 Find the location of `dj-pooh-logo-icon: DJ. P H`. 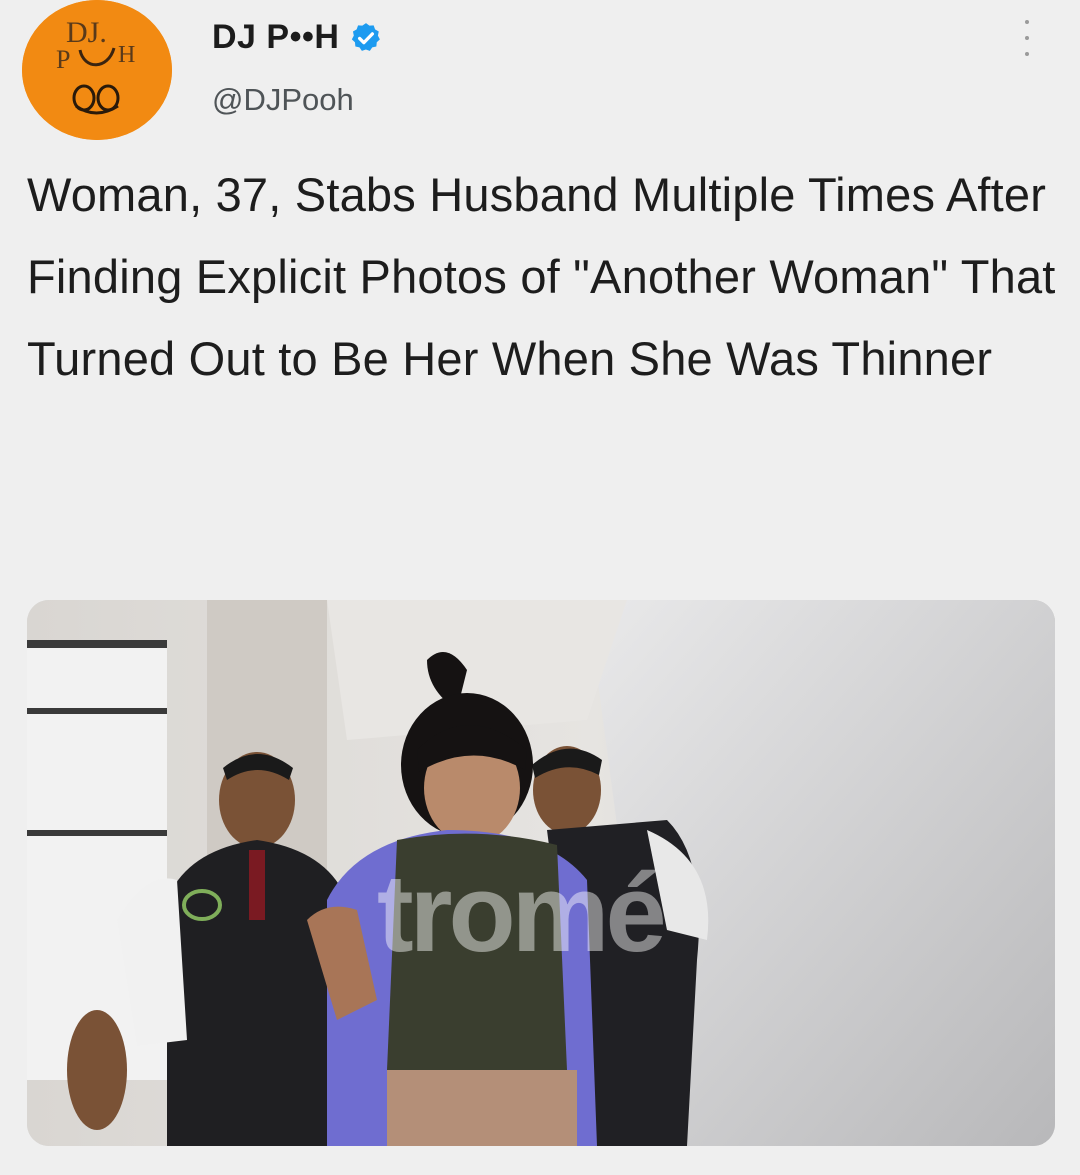

dj-pooh-logo-icon: DJ. P H is located at coordinates (97, 70).